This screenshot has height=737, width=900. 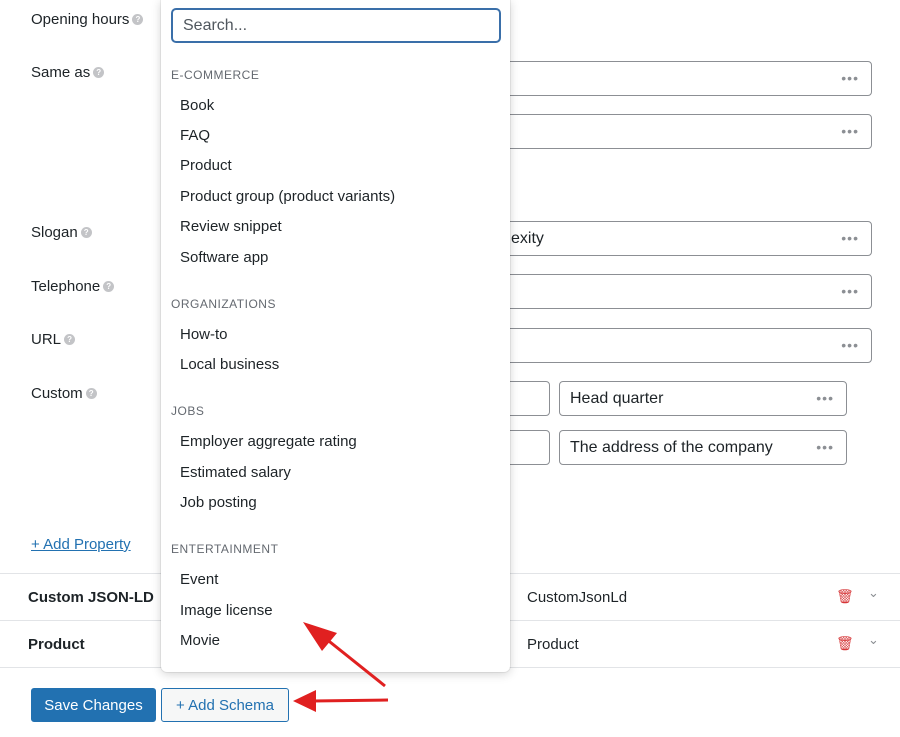 What do you see at coordinates (64, 393) in the screenshot?
I see `label-custom: Custom?` at bounding box center [64, 393].